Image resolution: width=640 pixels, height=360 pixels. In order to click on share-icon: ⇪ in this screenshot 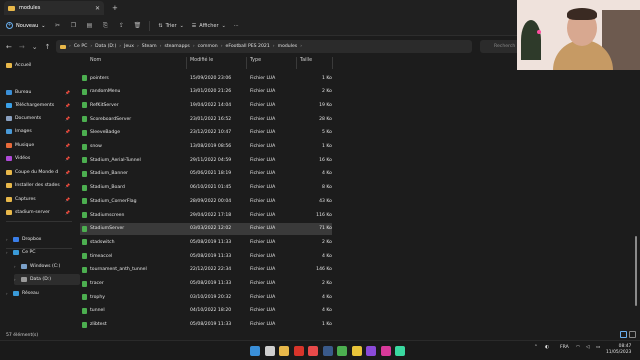, I will do `click(121, 26)`.